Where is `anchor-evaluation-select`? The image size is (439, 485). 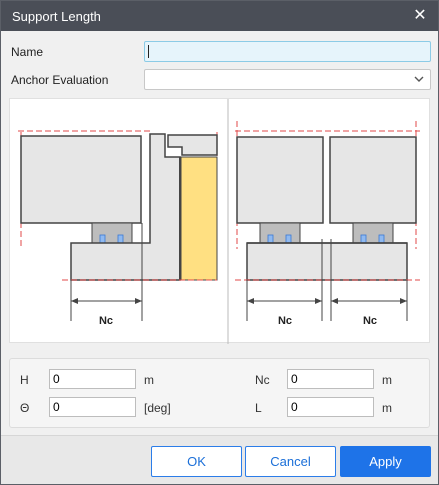
anchor-evaluation-select is located at coordinates (287, 79).